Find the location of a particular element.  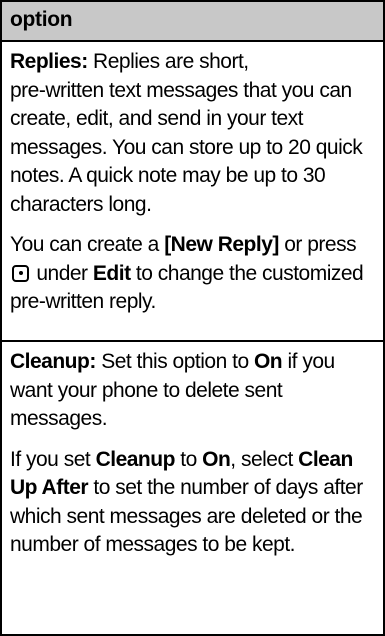

center-select-key-icon is located at coordinates (20, 273).